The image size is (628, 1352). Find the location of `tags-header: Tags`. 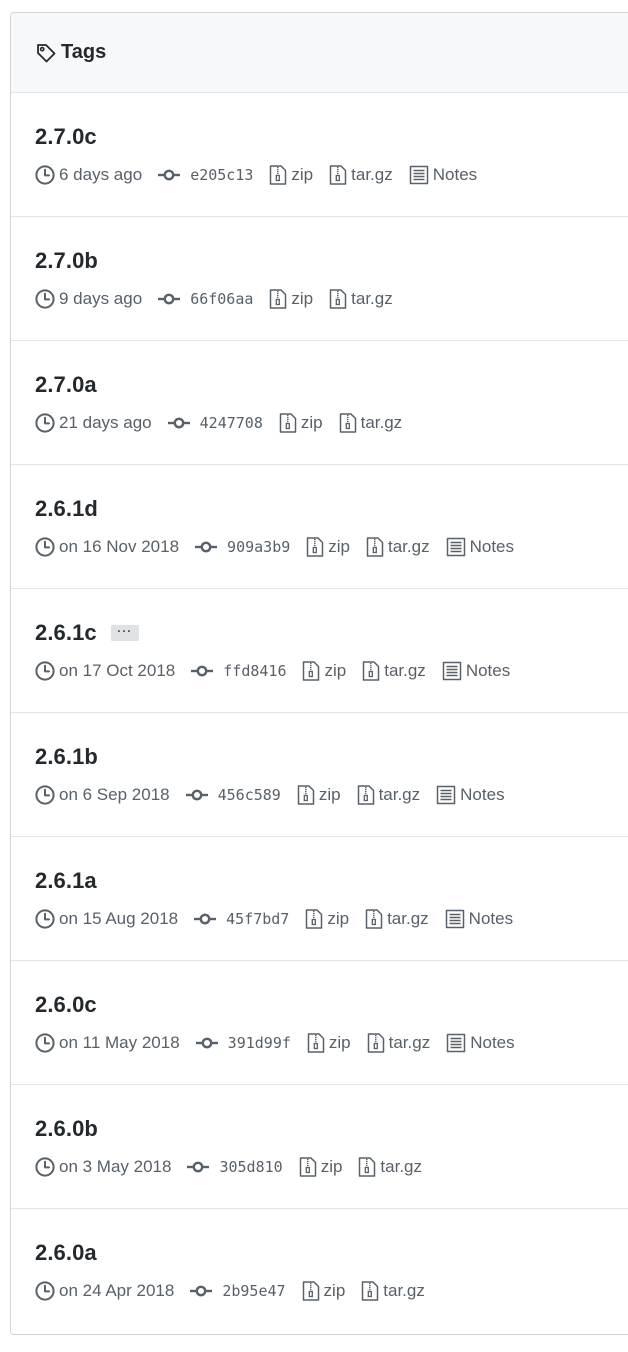

tags-header: Tags is located at coordinates (319, 53).